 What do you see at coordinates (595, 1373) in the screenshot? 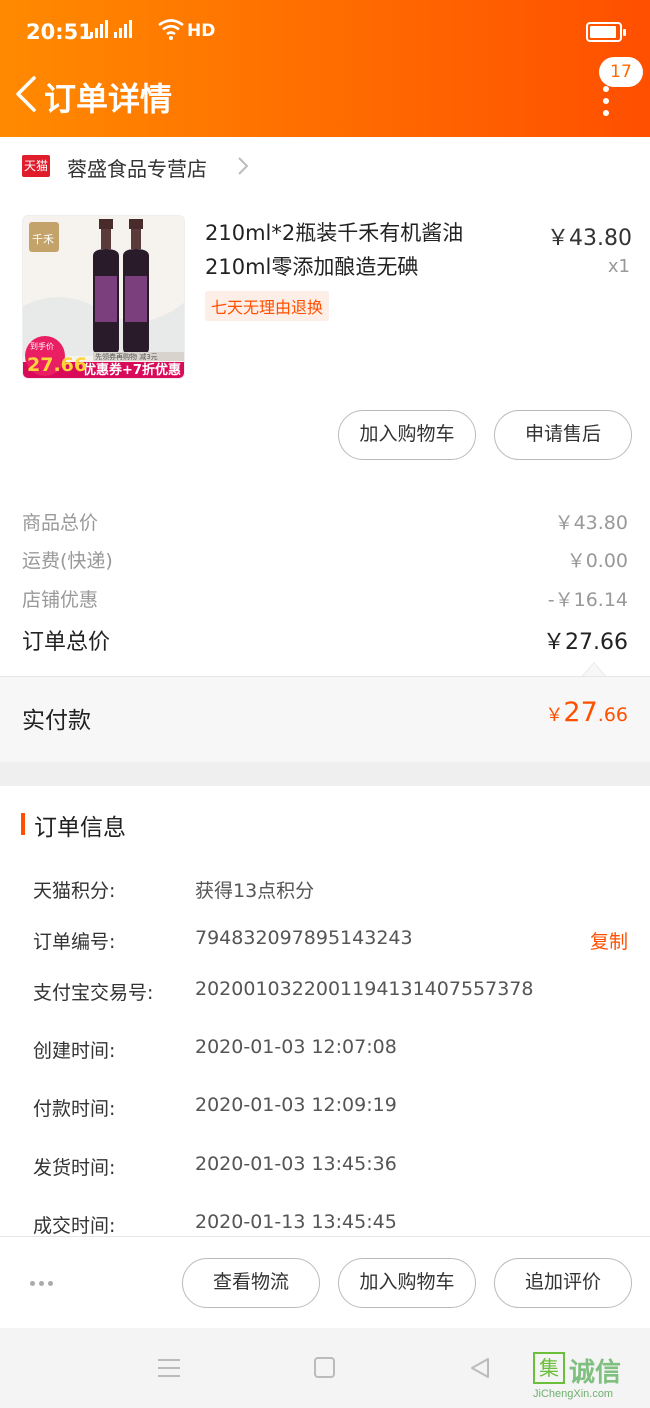
I see `watermark-text: 诚信` at bounding box center [595, 1373].